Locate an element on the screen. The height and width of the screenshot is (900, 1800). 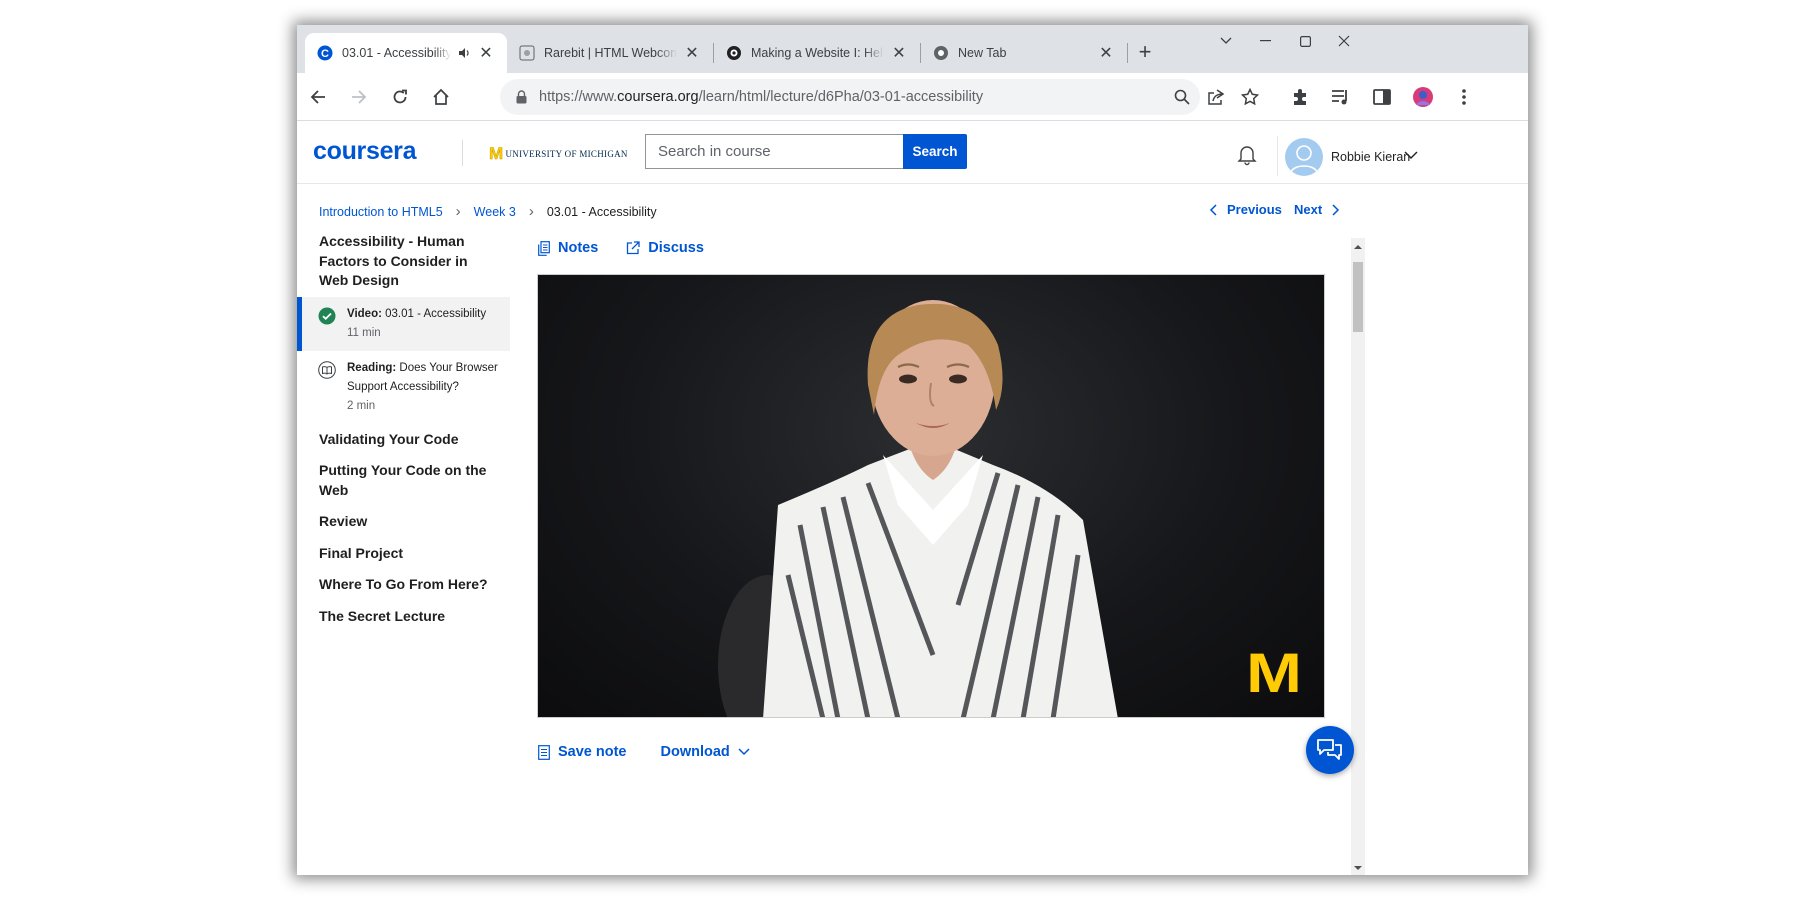
completed-check-icon is located at coordinates (327, 316).